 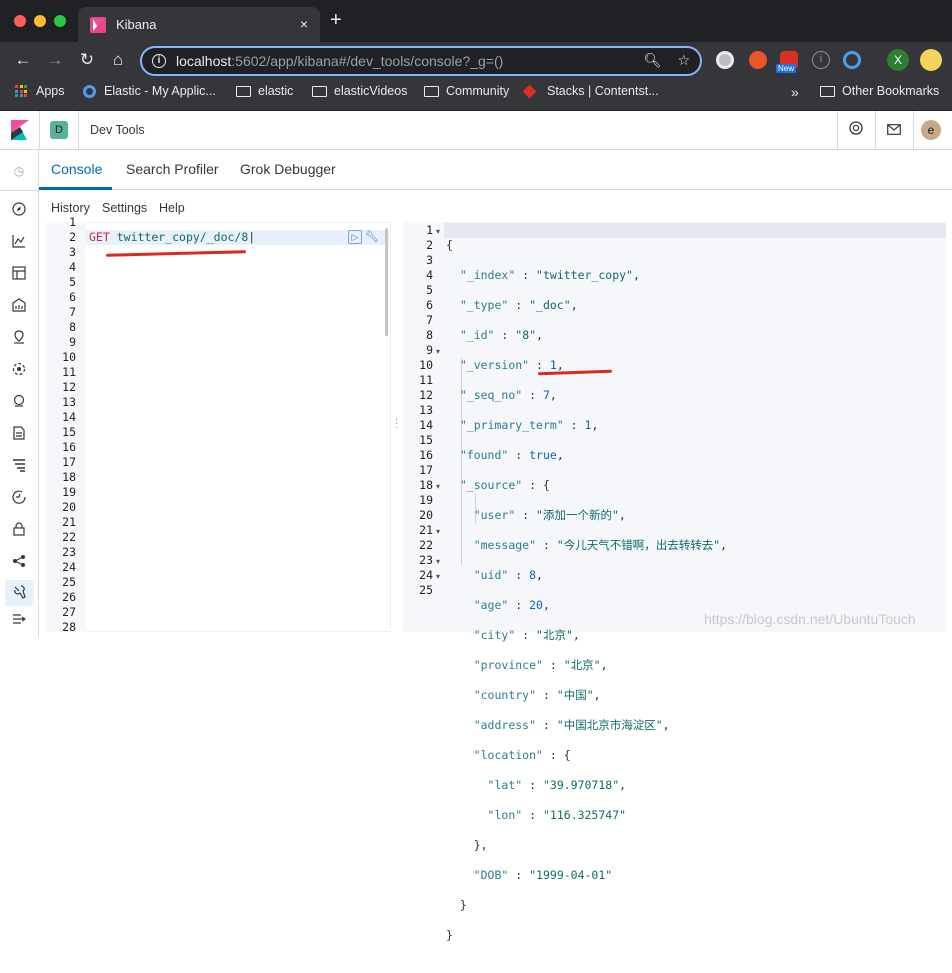 What do you see at coordinates (426, 545) in the screenshot?
I see `line-number: 22` at bounding box center [426, 545].